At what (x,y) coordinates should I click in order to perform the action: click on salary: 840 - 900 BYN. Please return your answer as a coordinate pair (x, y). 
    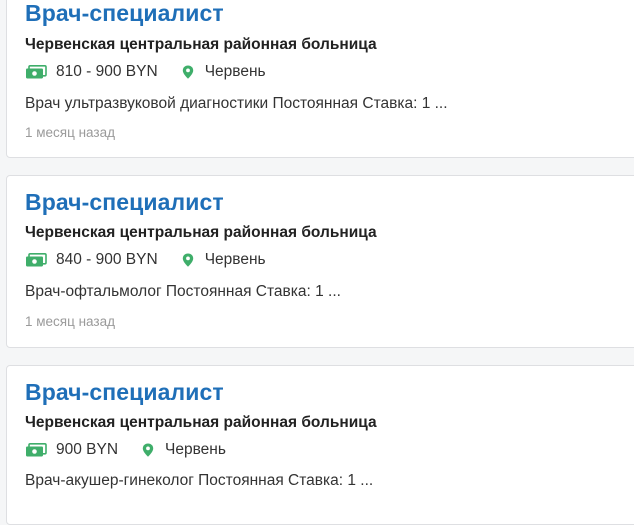
    Looking at the image, I should click on (107, 259).